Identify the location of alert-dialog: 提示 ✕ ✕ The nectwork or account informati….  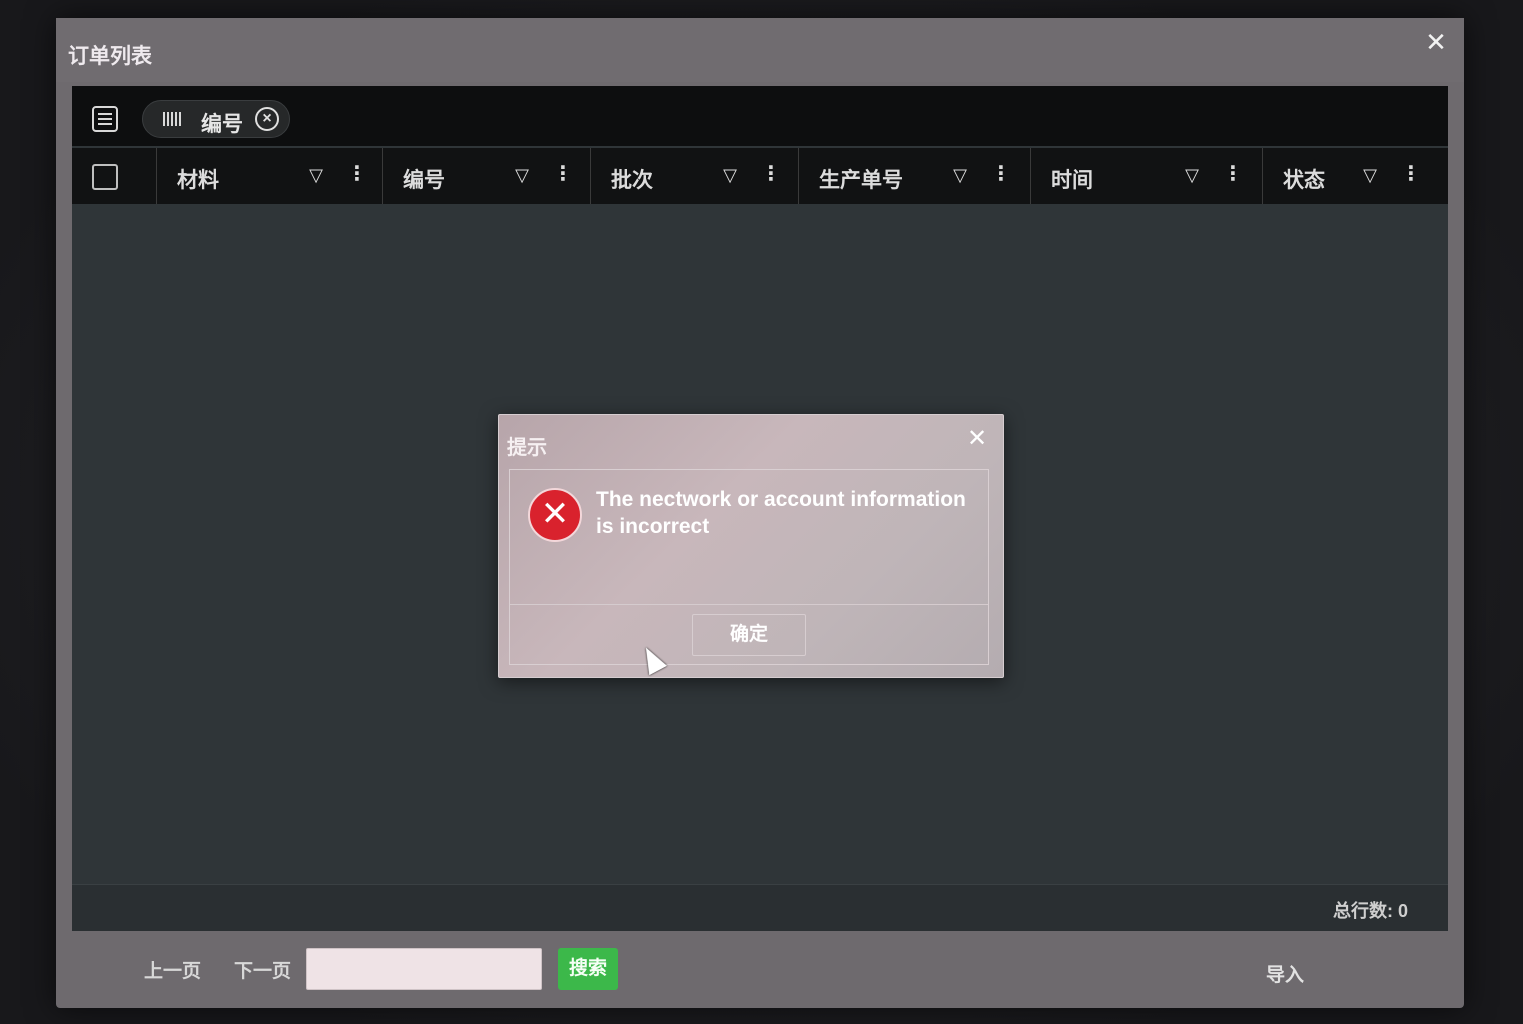
(751, 546).